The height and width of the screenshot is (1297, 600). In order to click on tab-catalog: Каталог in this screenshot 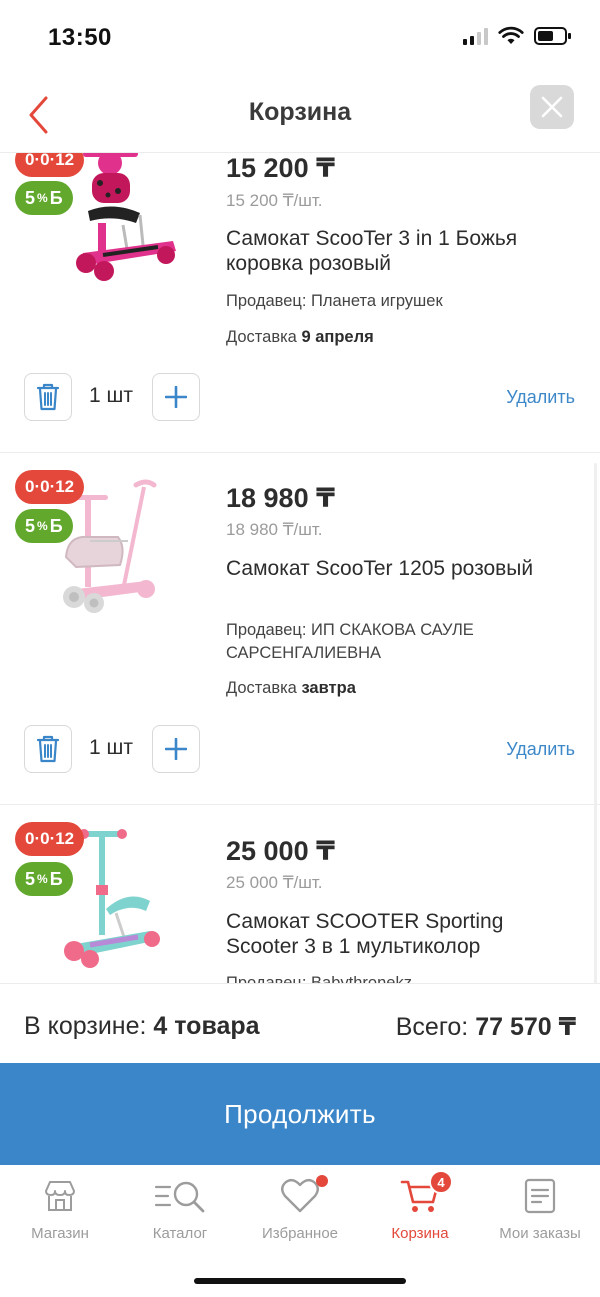, I will do `click(180, 1208)`.